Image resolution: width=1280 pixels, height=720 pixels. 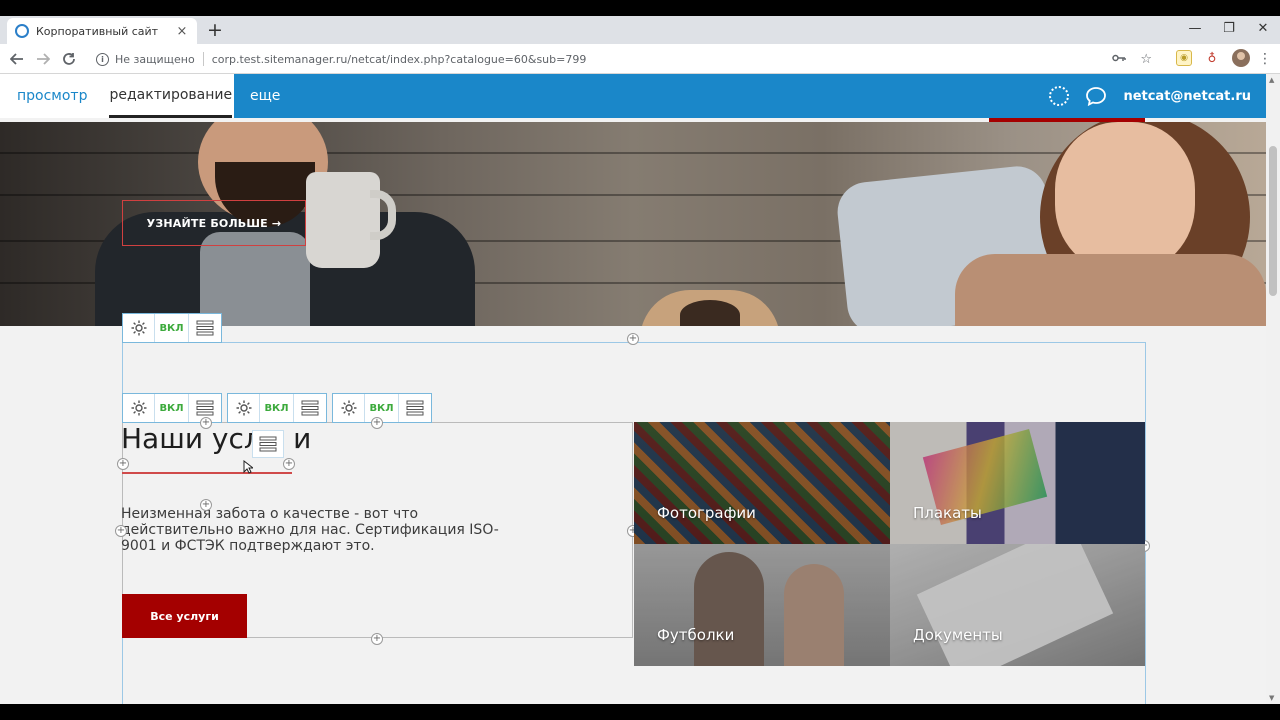 I want to click on bike-extension-icon: ♁, so click(x=1212, y=58).